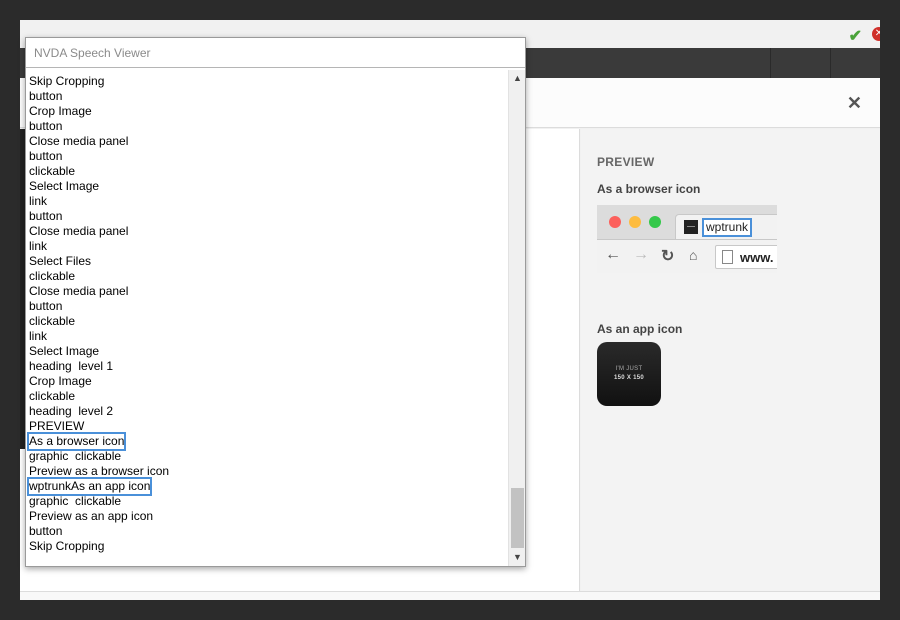 The image size is (900, 620). What do you see at coordinates (60, 261) in the screenshot?
I see `speech-log-line: Select Files` at bounding box center [60, 261].